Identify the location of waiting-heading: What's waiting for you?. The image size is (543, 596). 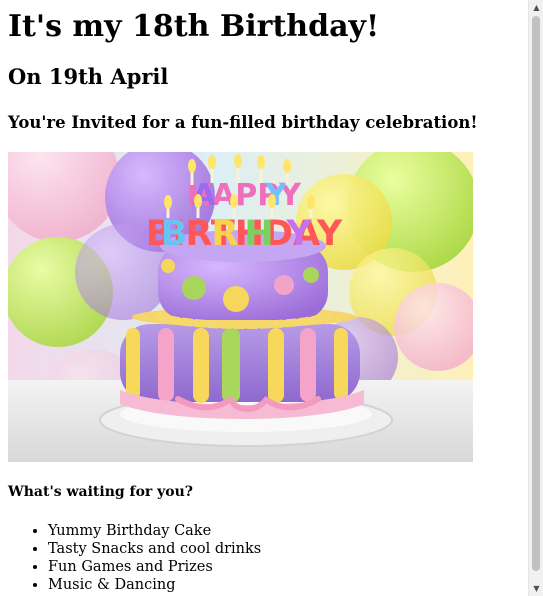
(101, 492).